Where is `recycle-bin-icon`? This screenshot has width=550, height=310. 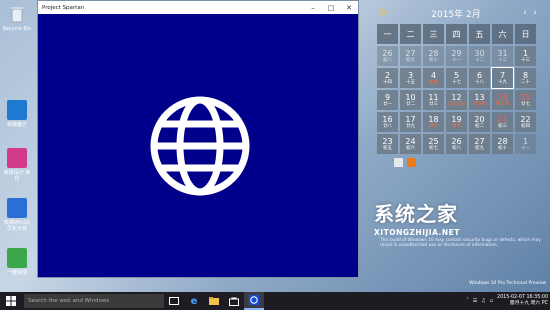 recycle-bin-icon is located at coordinates (17, 14).